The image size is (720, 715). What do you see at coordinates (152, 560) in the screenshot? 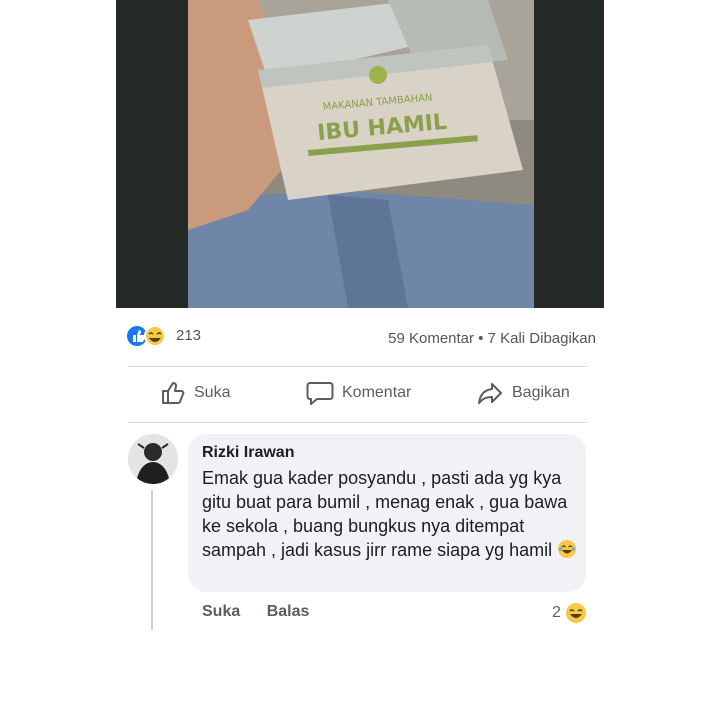
I see `thread-line` at bounding box center [152, 560].